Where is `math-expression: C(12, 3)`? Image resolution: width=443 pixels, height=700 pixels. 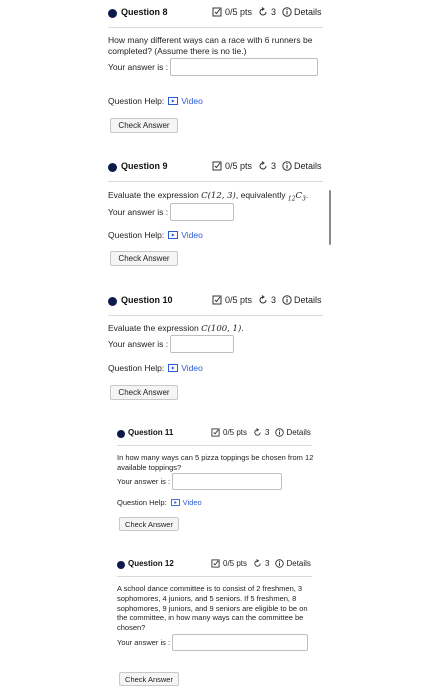
math-expression: C(12, 3) is located at coordinates (218, 196).